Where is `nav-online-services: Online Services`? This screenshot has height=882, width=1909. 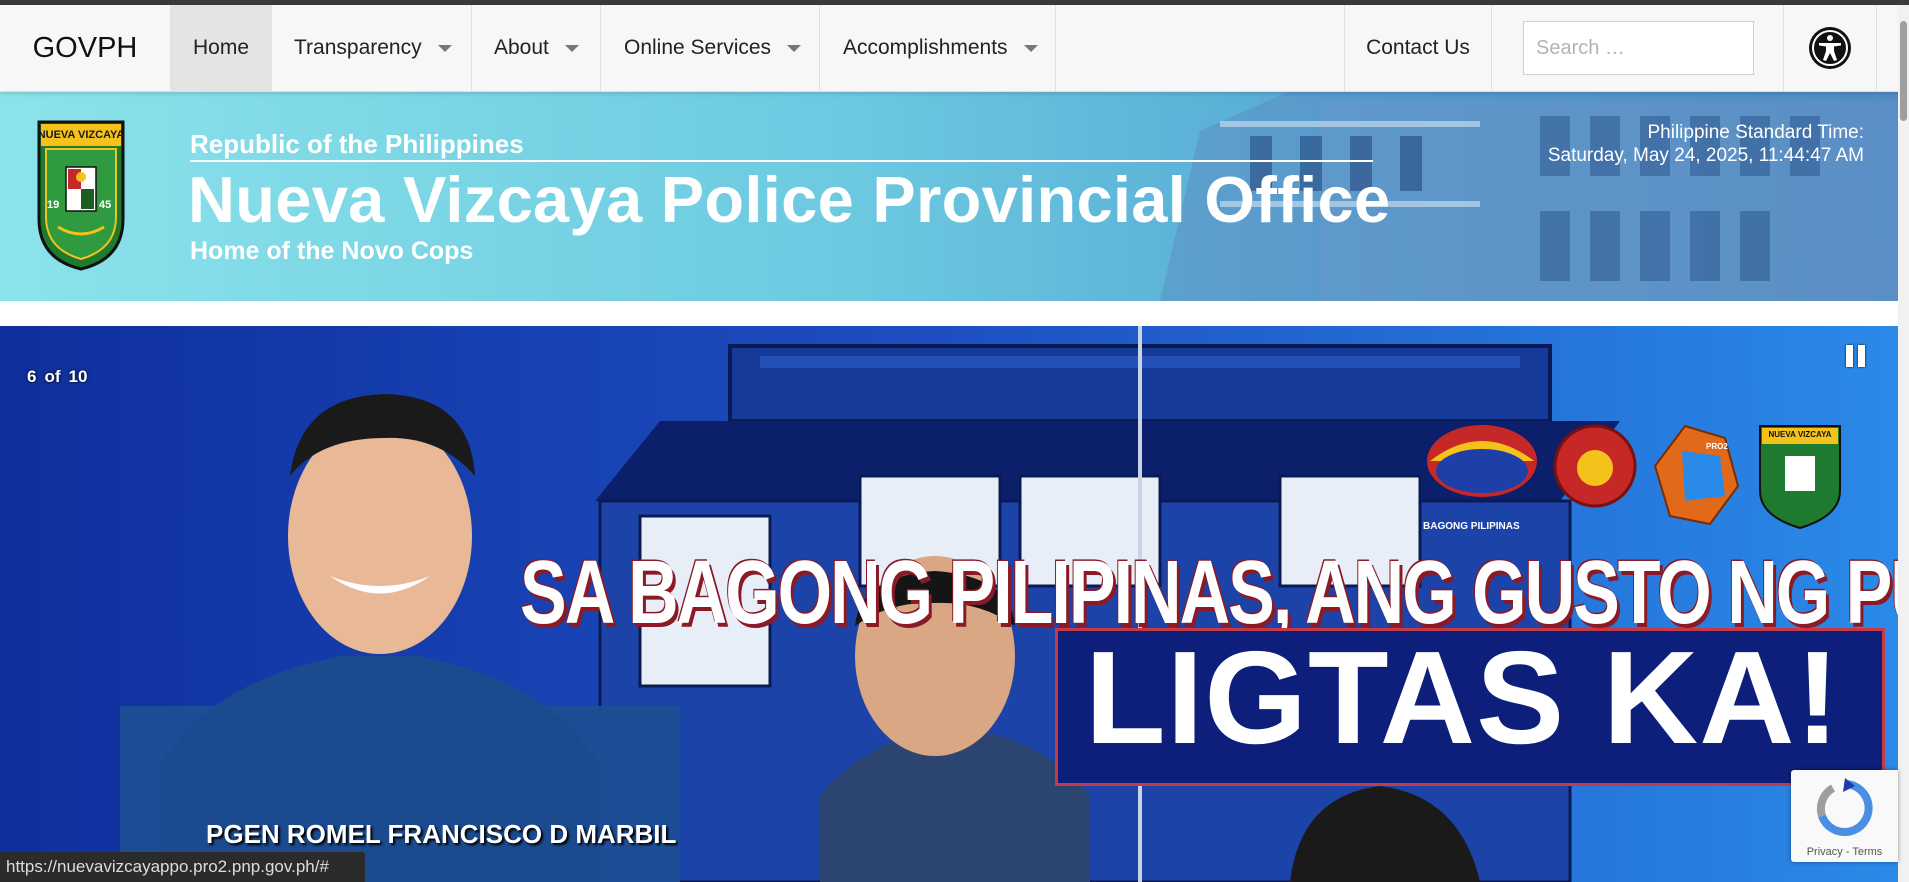 nav-online-services: Online Services is located at coordinates (710, 48).